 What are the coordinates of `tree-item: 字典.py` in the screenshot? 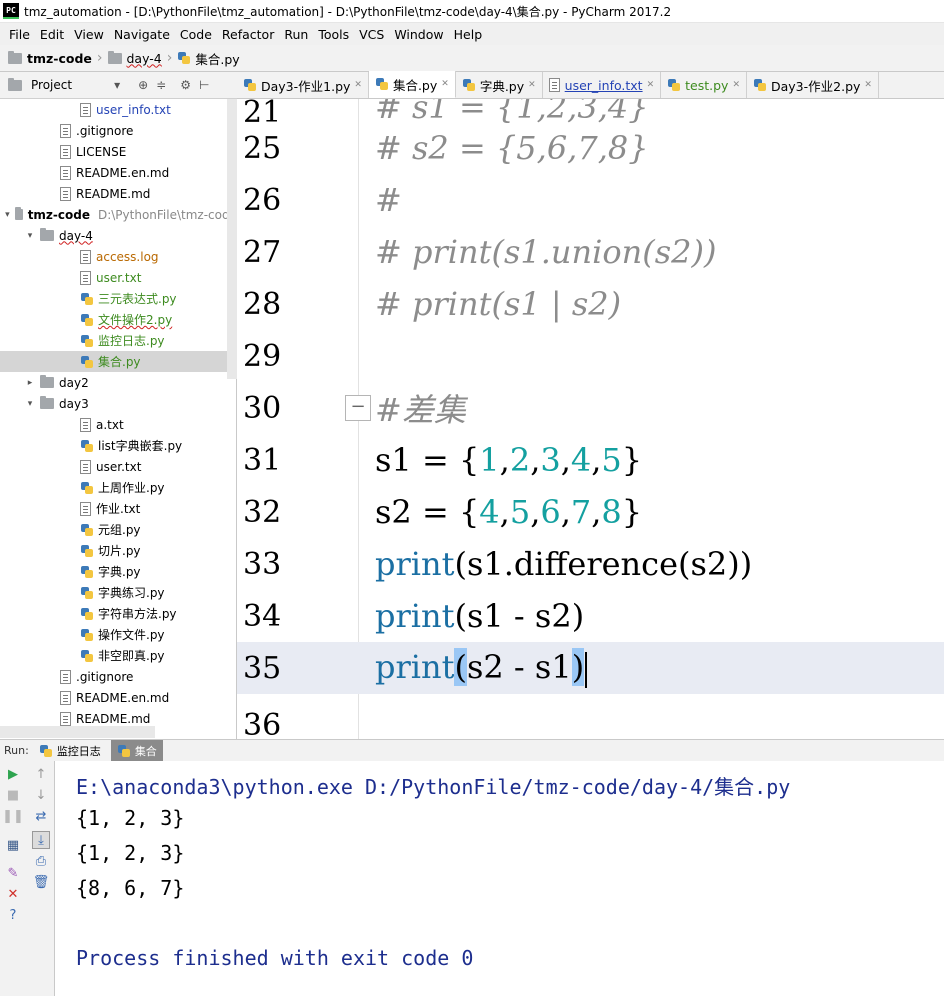 It's located at (118, 571).